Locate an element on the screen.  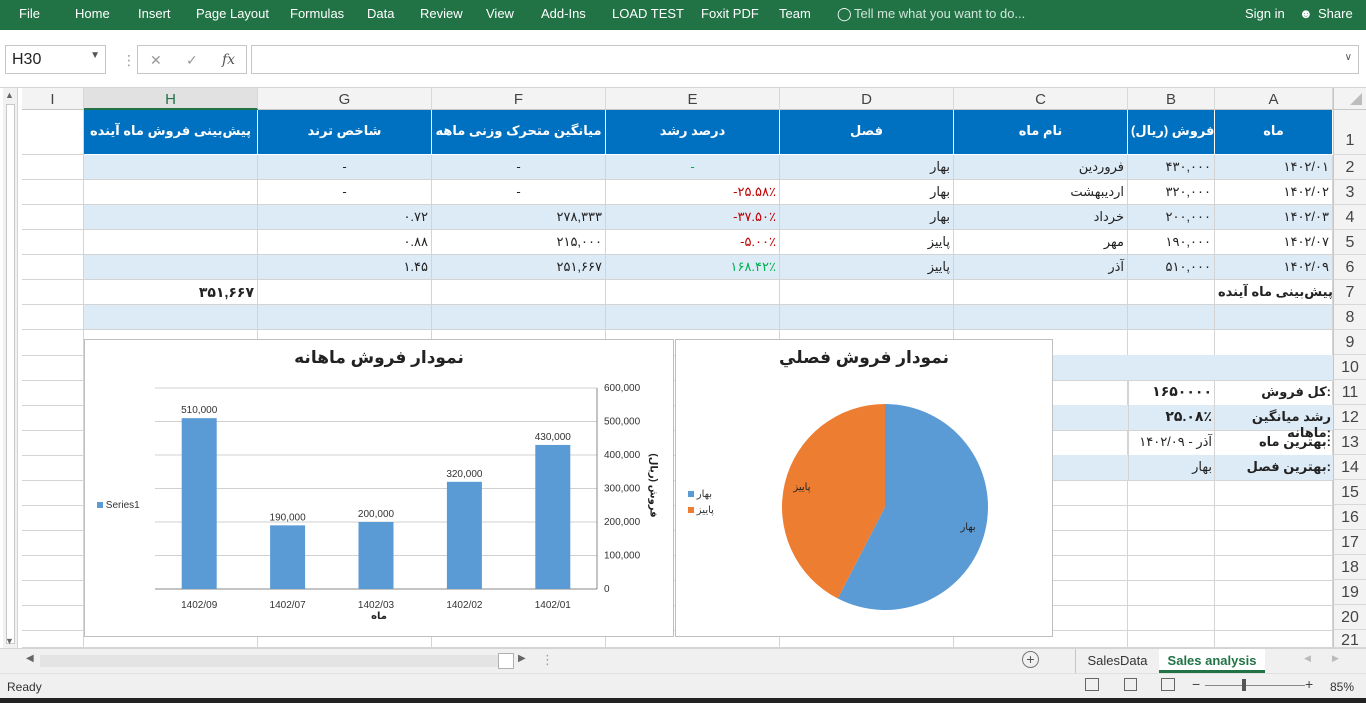
header-moving-avg: میانگین متحرک وزنی ماهه is located at coordinates (519, 132).